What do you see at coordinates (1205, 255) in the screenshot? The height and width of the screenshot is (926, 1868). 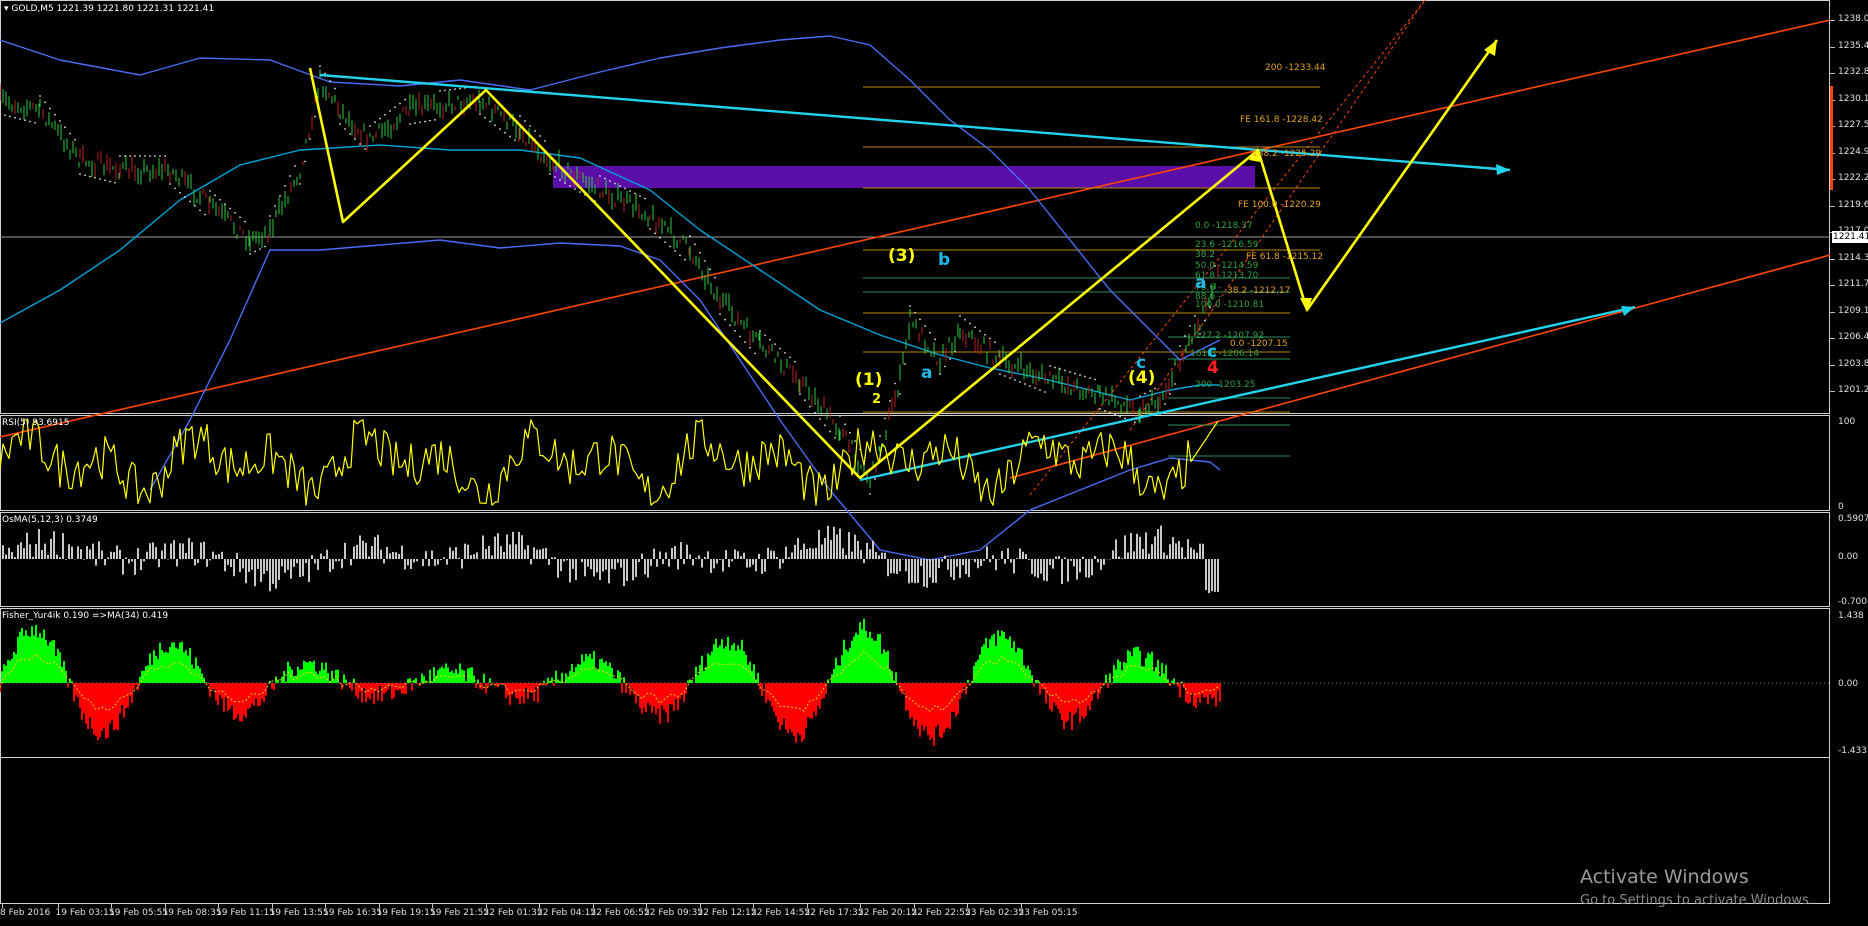 I see `fib-label-382a: 38.2` at bounding box center [1205, 255].